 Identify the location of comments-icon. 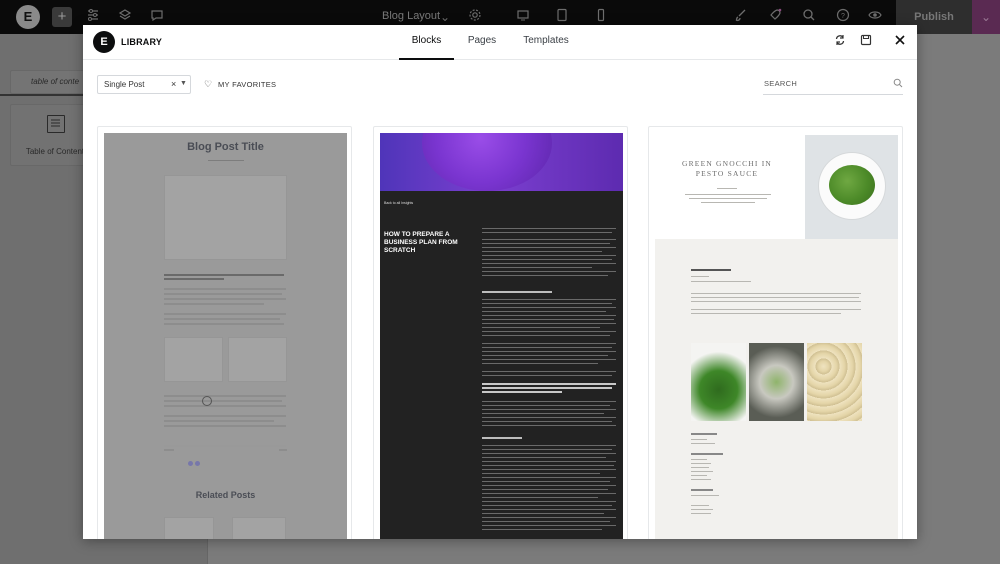
(157, 17).